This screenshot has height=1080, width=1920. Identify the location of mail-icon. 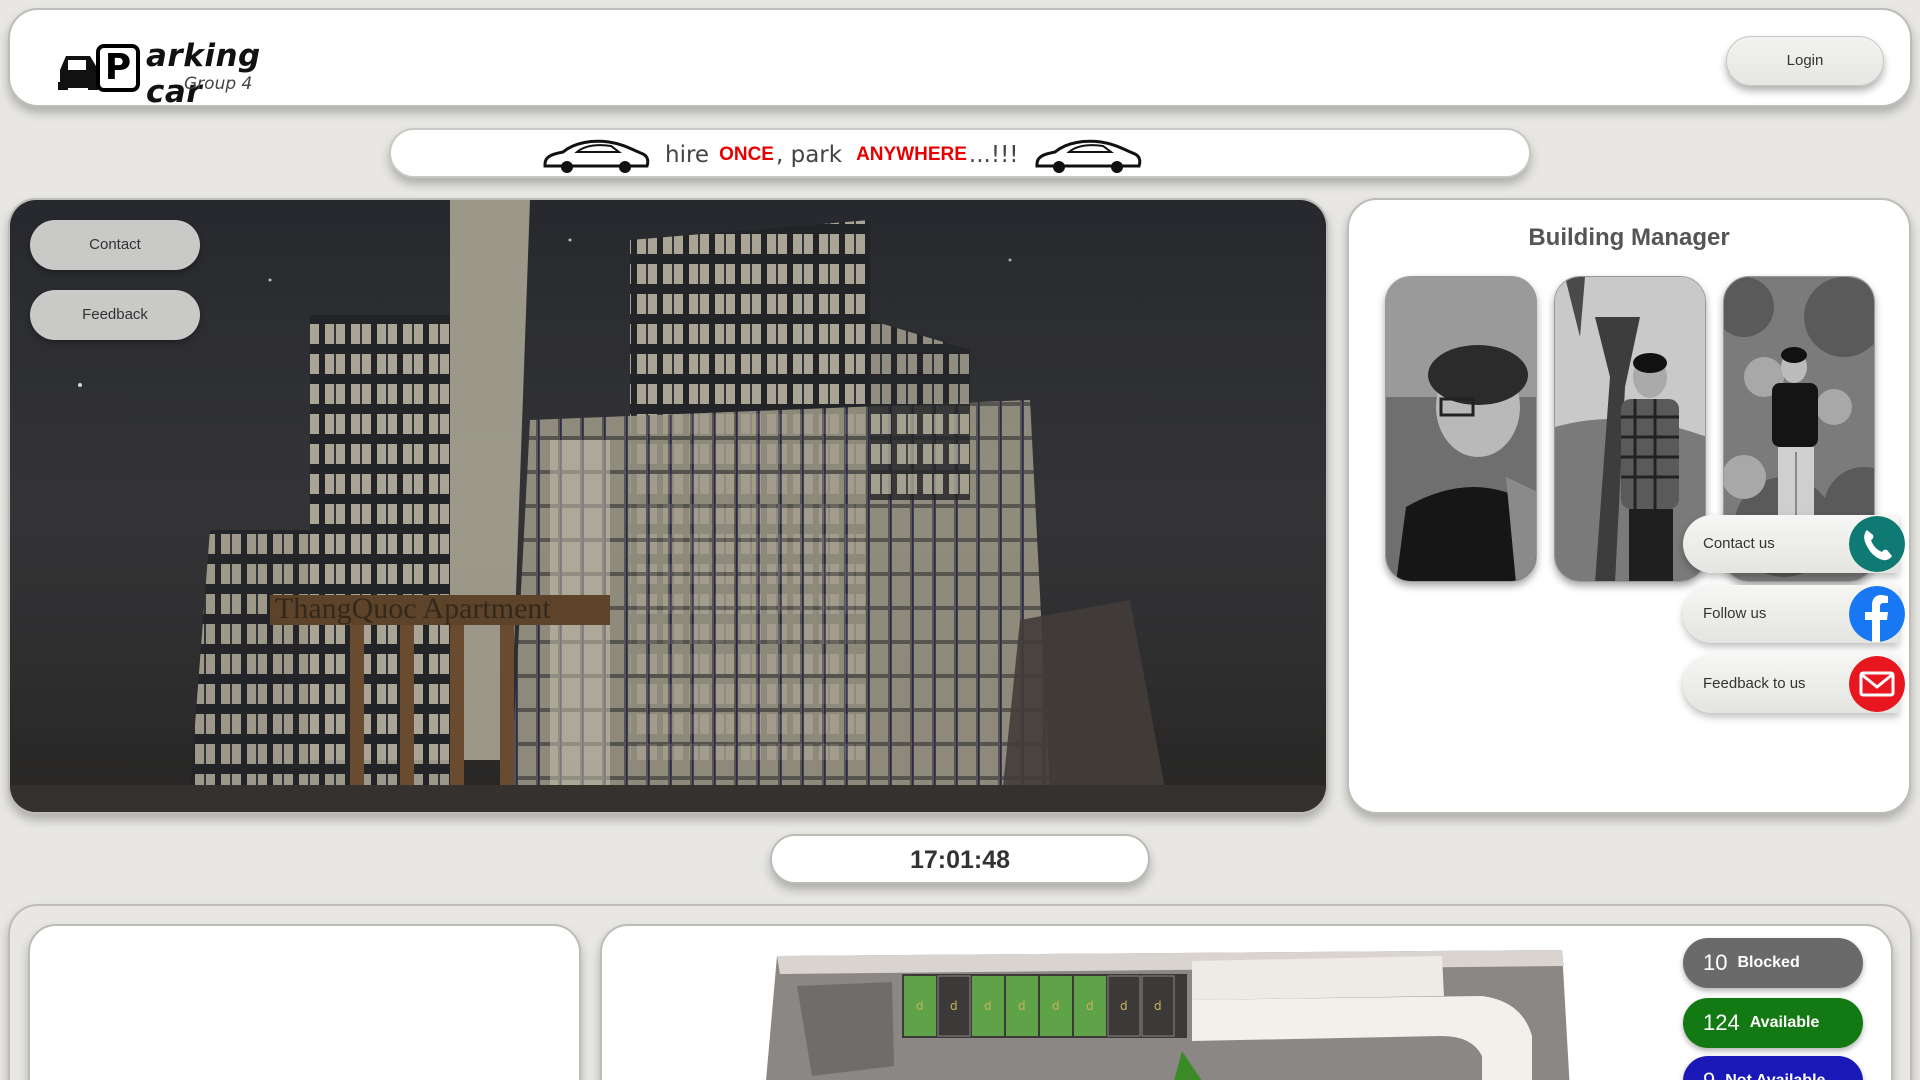
(1877, 684).